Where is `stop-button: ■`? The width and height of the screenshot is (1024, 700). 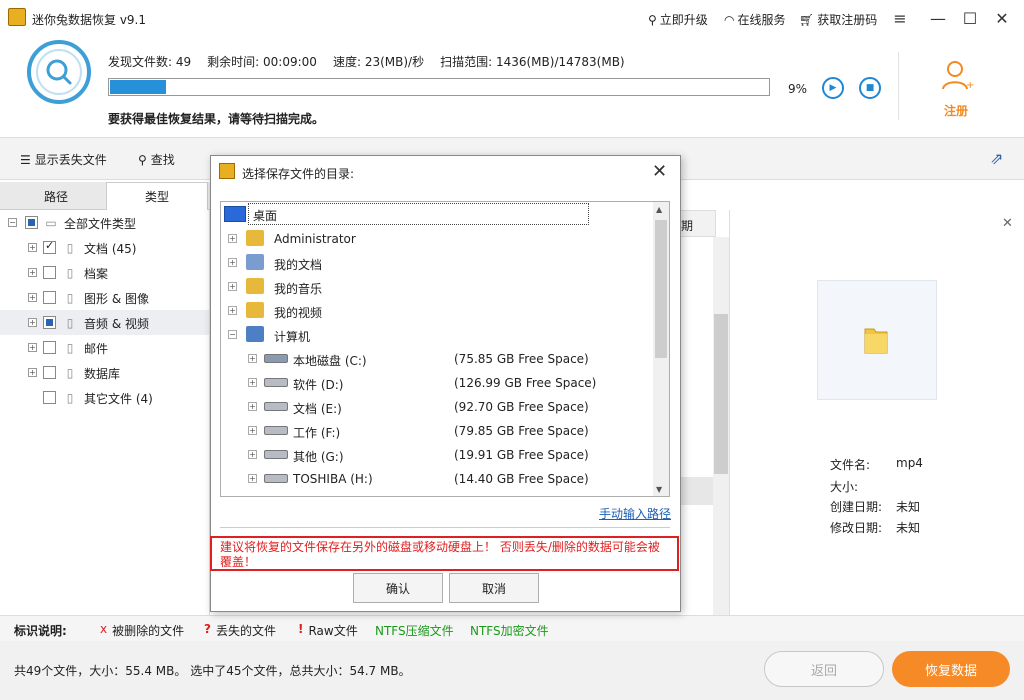 stop-button: ■ is located at coordinates (870, 88).